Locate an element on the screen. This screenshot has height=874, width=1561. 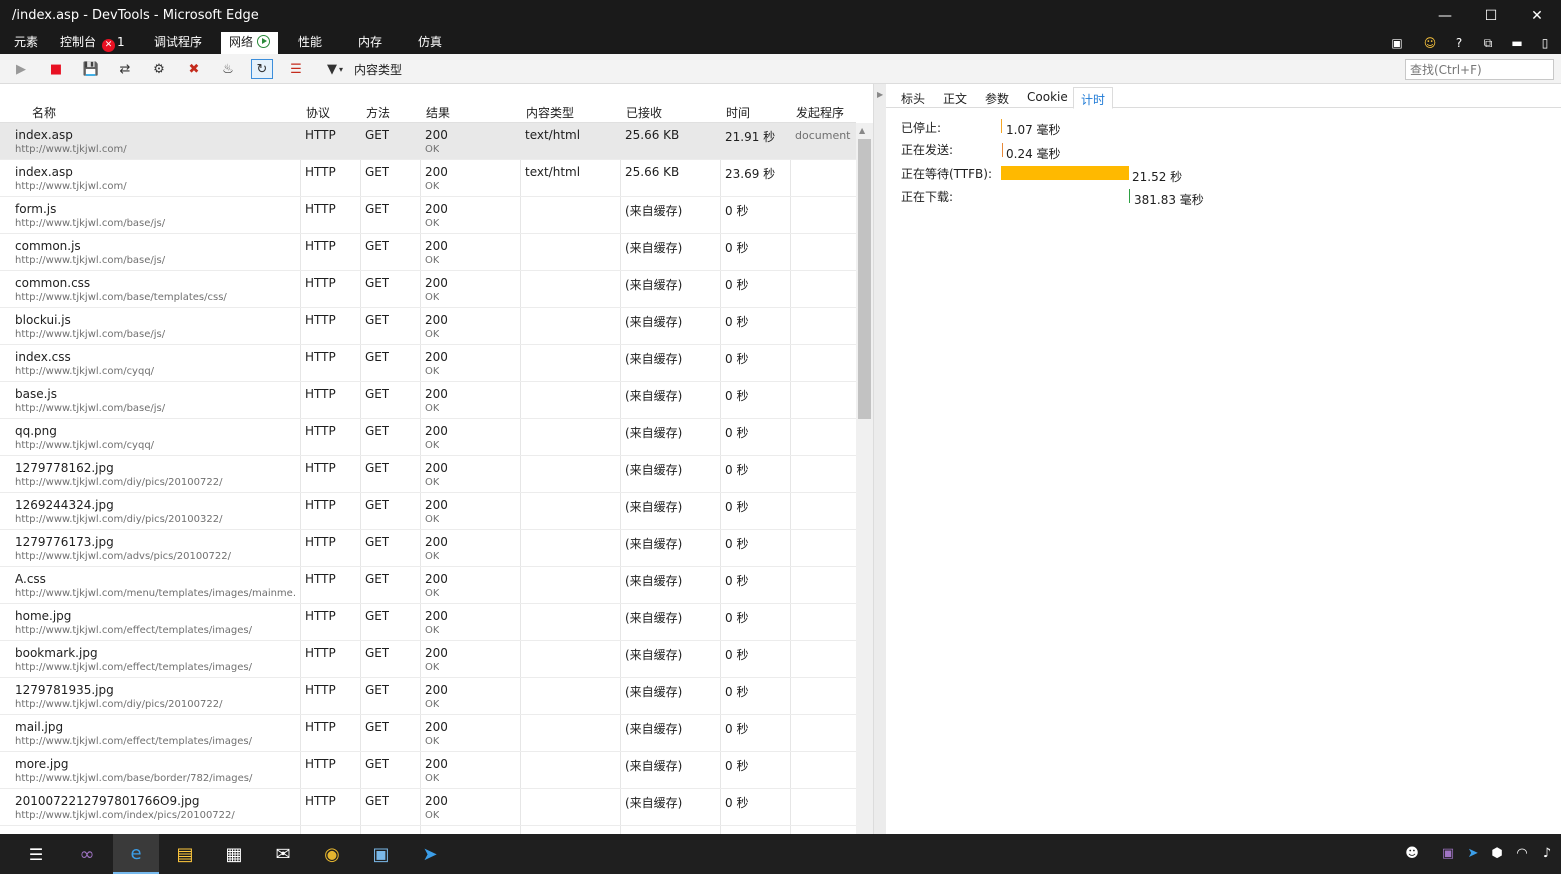
volume-icon: ♪ is located at coordinates (1547, 854).